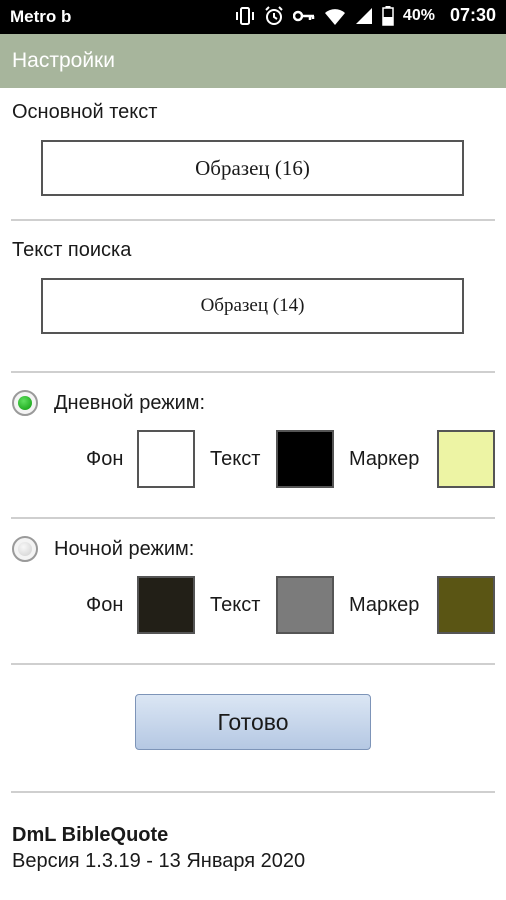  What do you see at coordinates (166, 605) in the screenshot?
I see `night-background-swatch` at bounding box center [166, 605].